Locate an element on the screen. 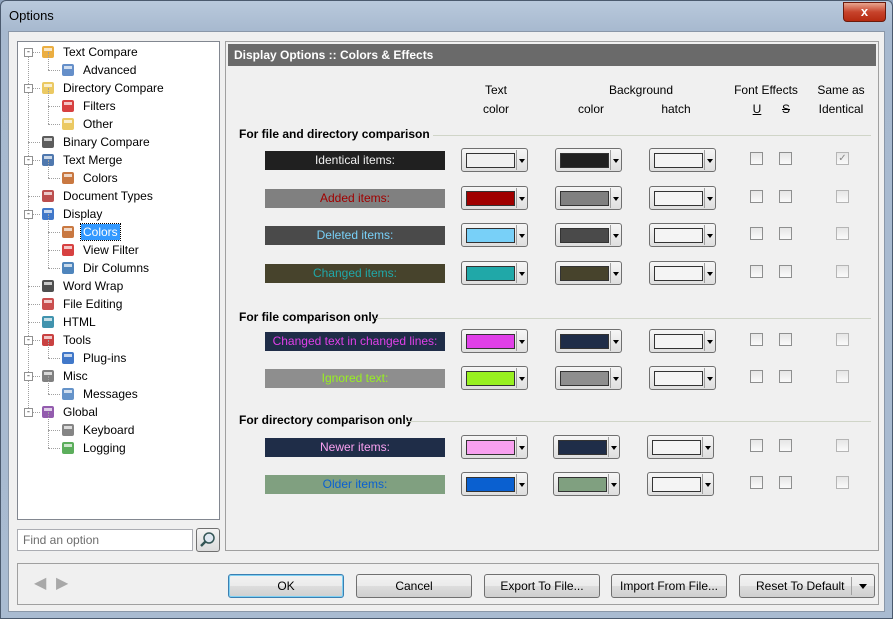 Image resolution: width=893 pixels, height=619 pixels. tree-item: Plug-ins is located at coordinates (94, 358).